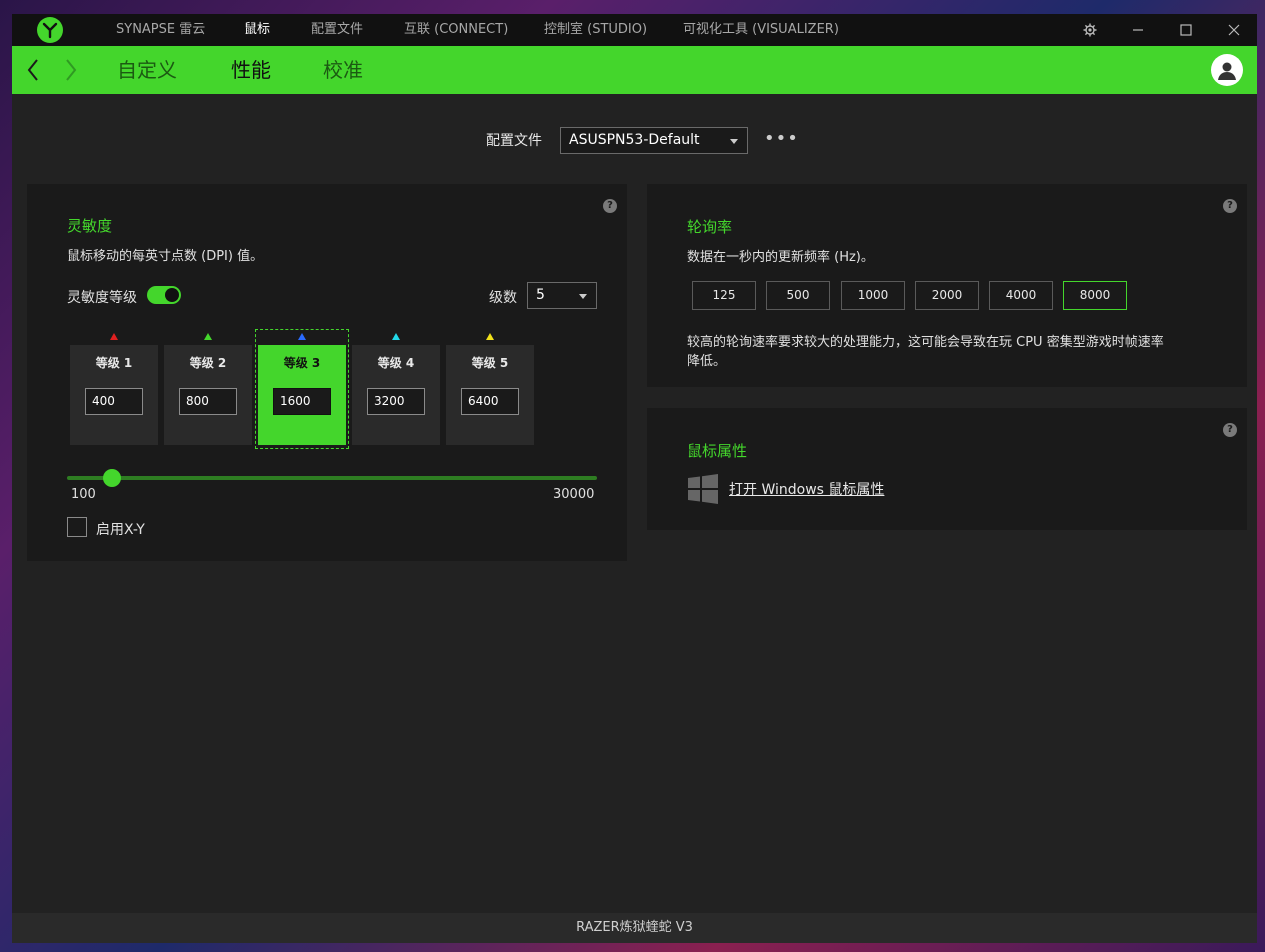 This screenshot has width=1265, height=952. I want to click on profile-dropdown: ASUSPN53-Default, so click(654, 140).